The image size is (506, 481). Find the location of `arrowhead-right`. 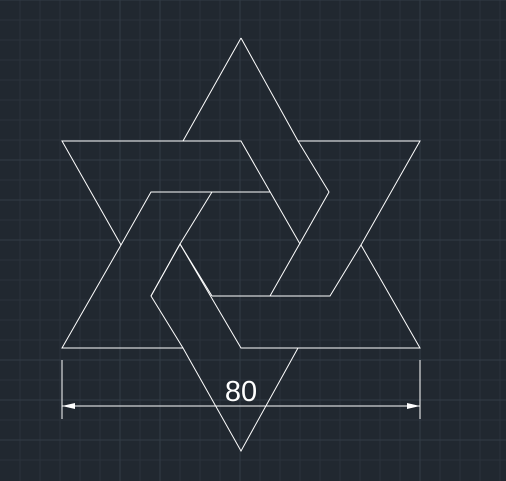

arrowhead-right is located at coordinates (413, 406).